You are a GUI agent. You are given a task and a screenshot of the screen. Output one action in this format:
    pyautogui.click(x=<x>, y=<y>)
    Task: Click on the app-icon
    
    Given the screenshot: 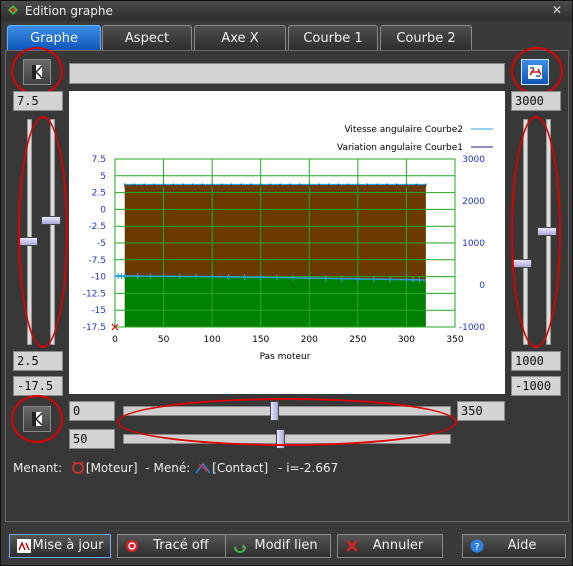 What is the action you would take?
    pyautogui.click(x=13, y=10)
    